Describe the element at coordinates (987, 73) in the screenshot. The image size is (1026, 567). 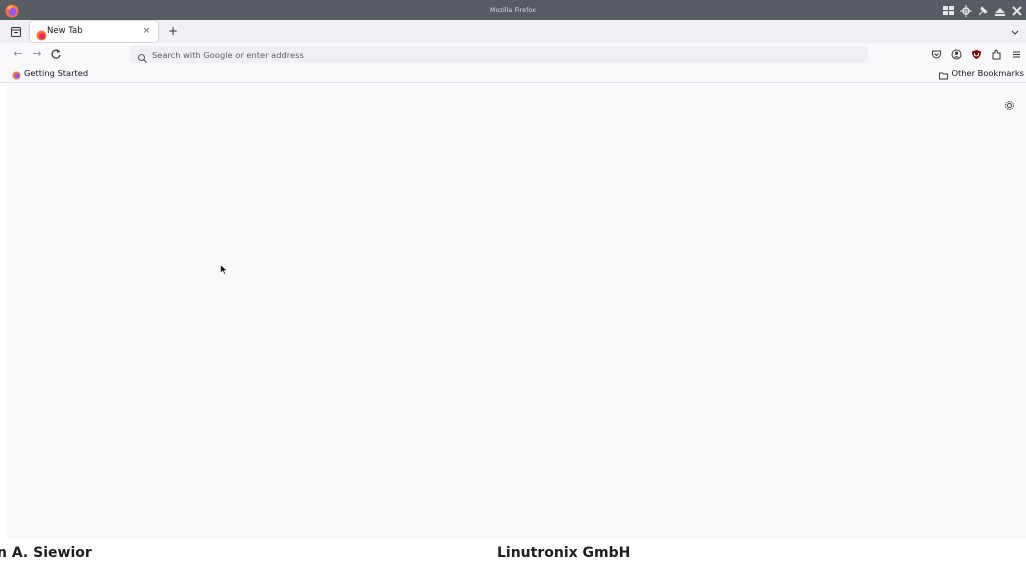
I see `other-bookmarks-label: Other Bookmarks` at that location.